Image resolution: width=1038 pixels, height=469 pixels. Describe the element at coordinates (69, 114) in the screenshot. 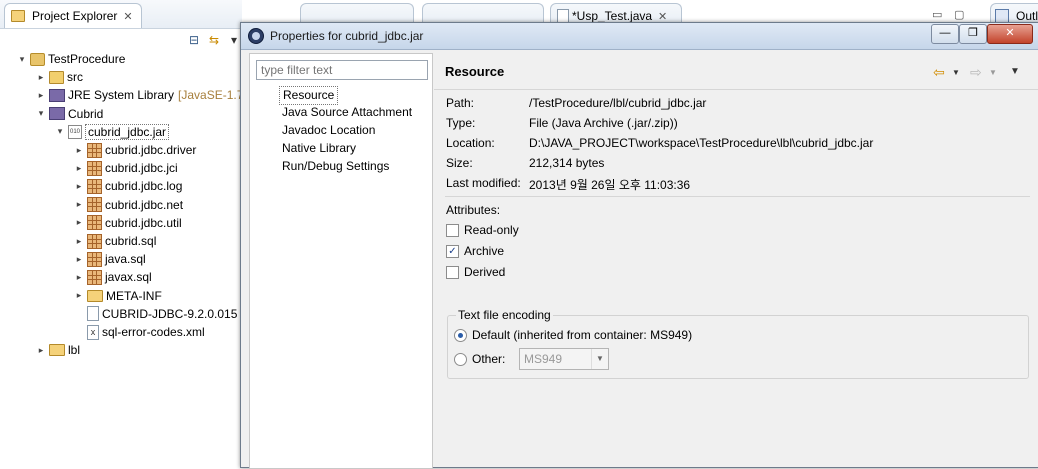

I see `tree-item: ▾ Cubrid` at that location.